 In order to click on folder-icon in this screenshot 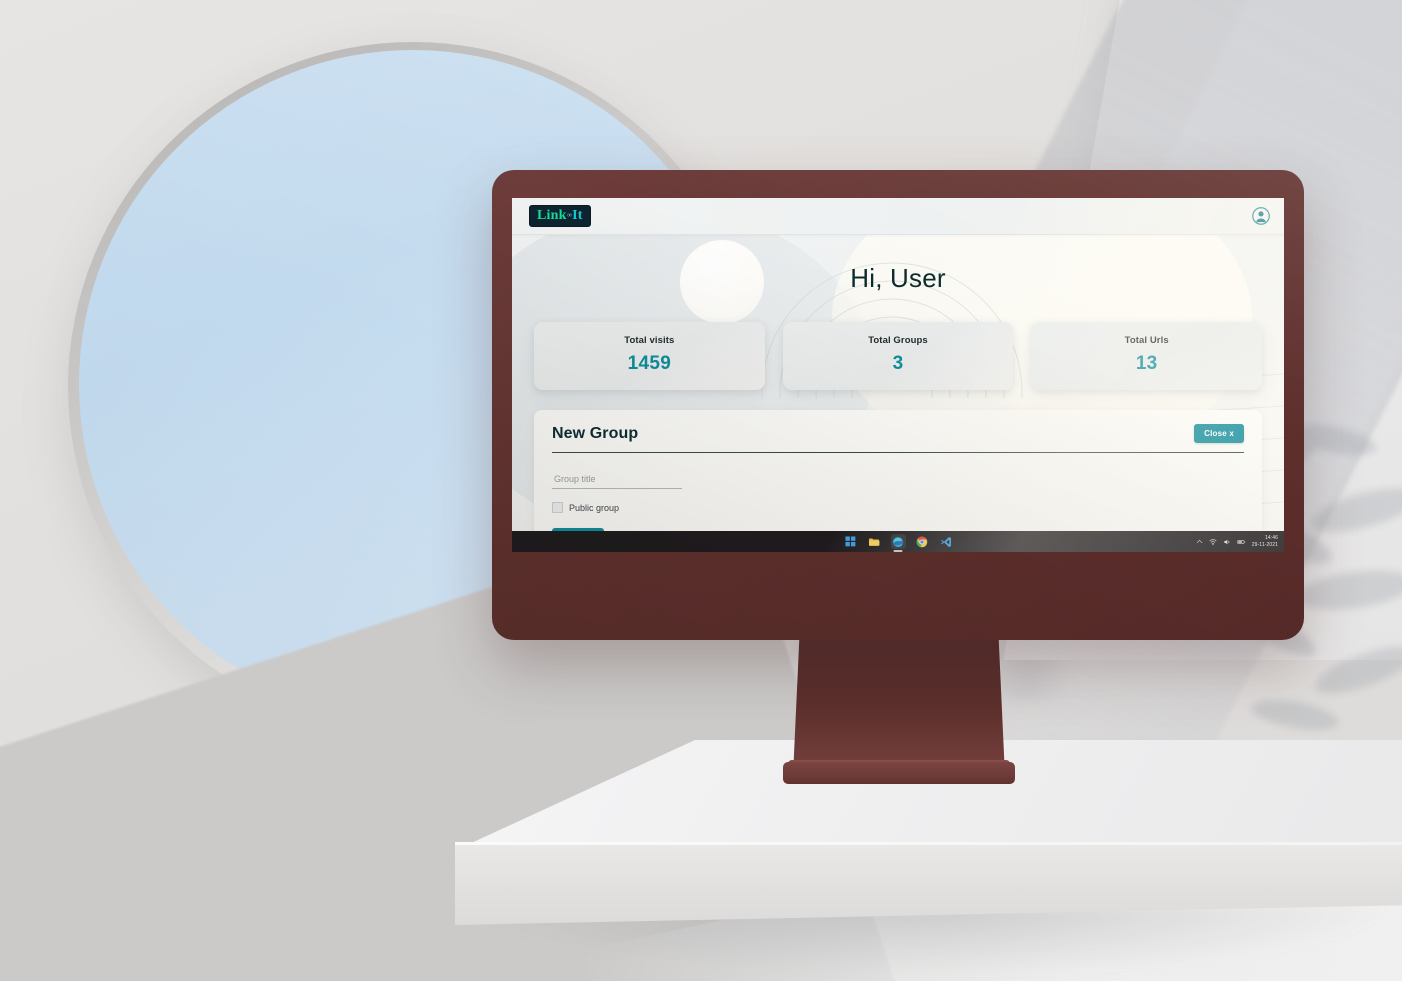, I will do `click(874, 541)`.